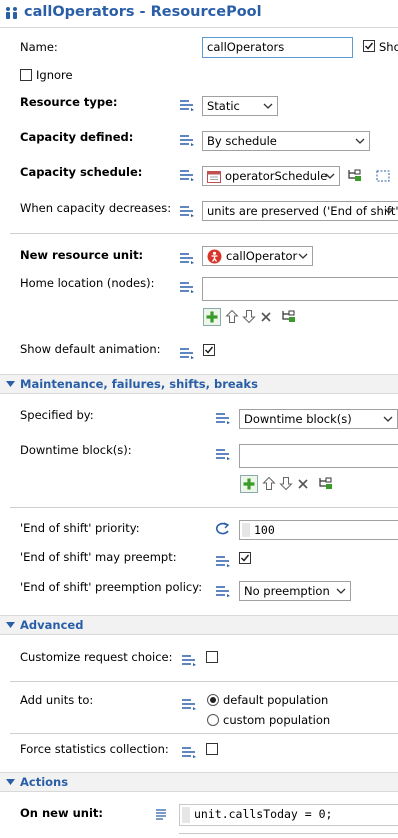 This screenshot has width=398, height=838. I want to click on on-new-unit-code: unit.callsToday = 0;, so click(288, 815).